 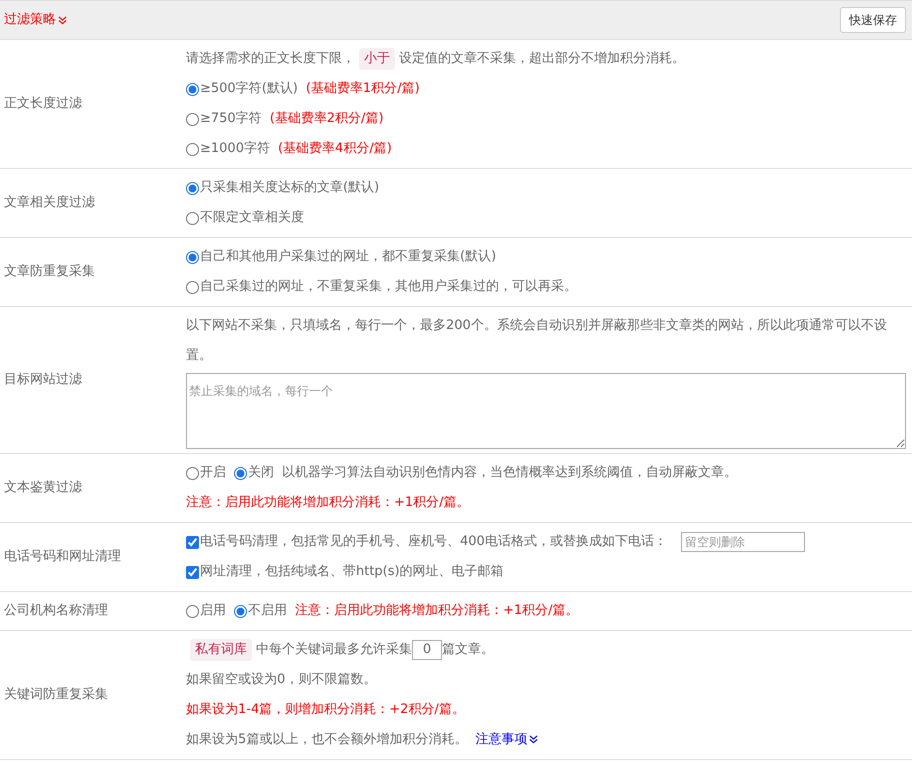 I want to click on notes-link: 注意事项, so click(x=506, y=740).